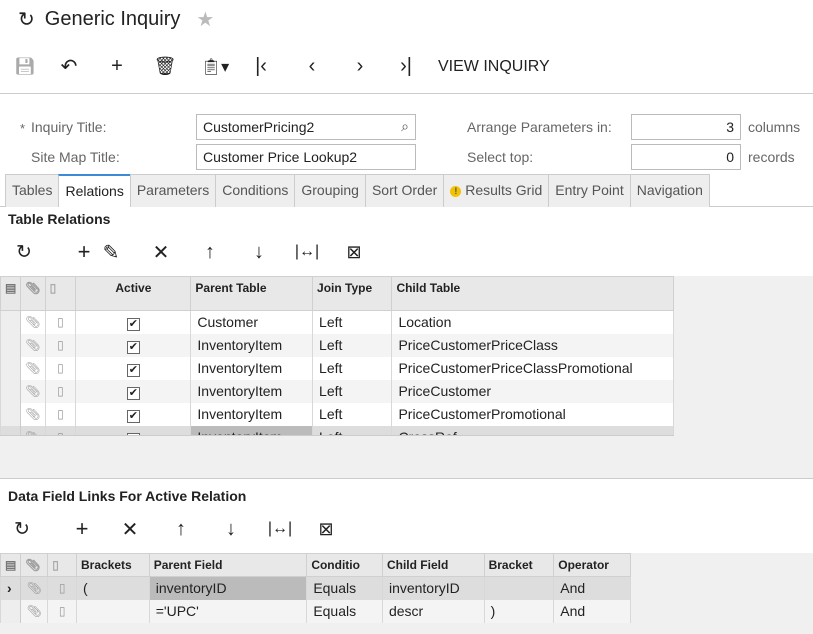  What do you see at coordinates (360, 66) in the screenshot?
I see `next-icon: ›` at bounding box center [360, 66].